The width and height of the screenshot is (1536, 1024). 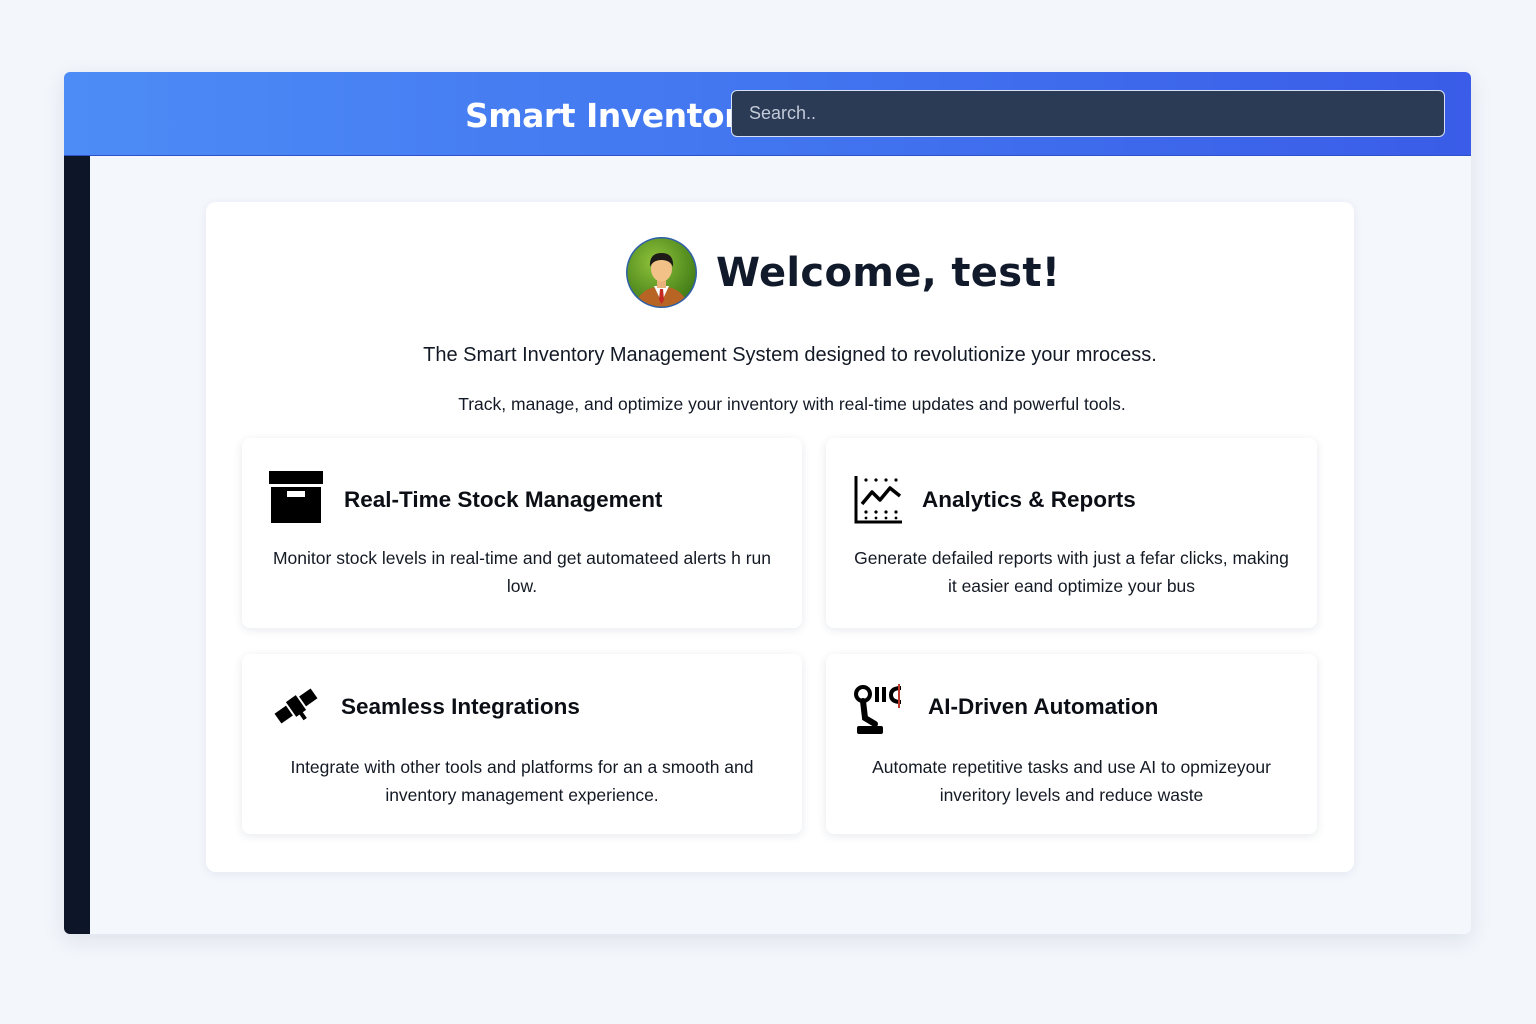 What do you see at coordinates (661, 272) in the screenshot?
I see `user-avatar-icon` at bounding box center [661, 272].